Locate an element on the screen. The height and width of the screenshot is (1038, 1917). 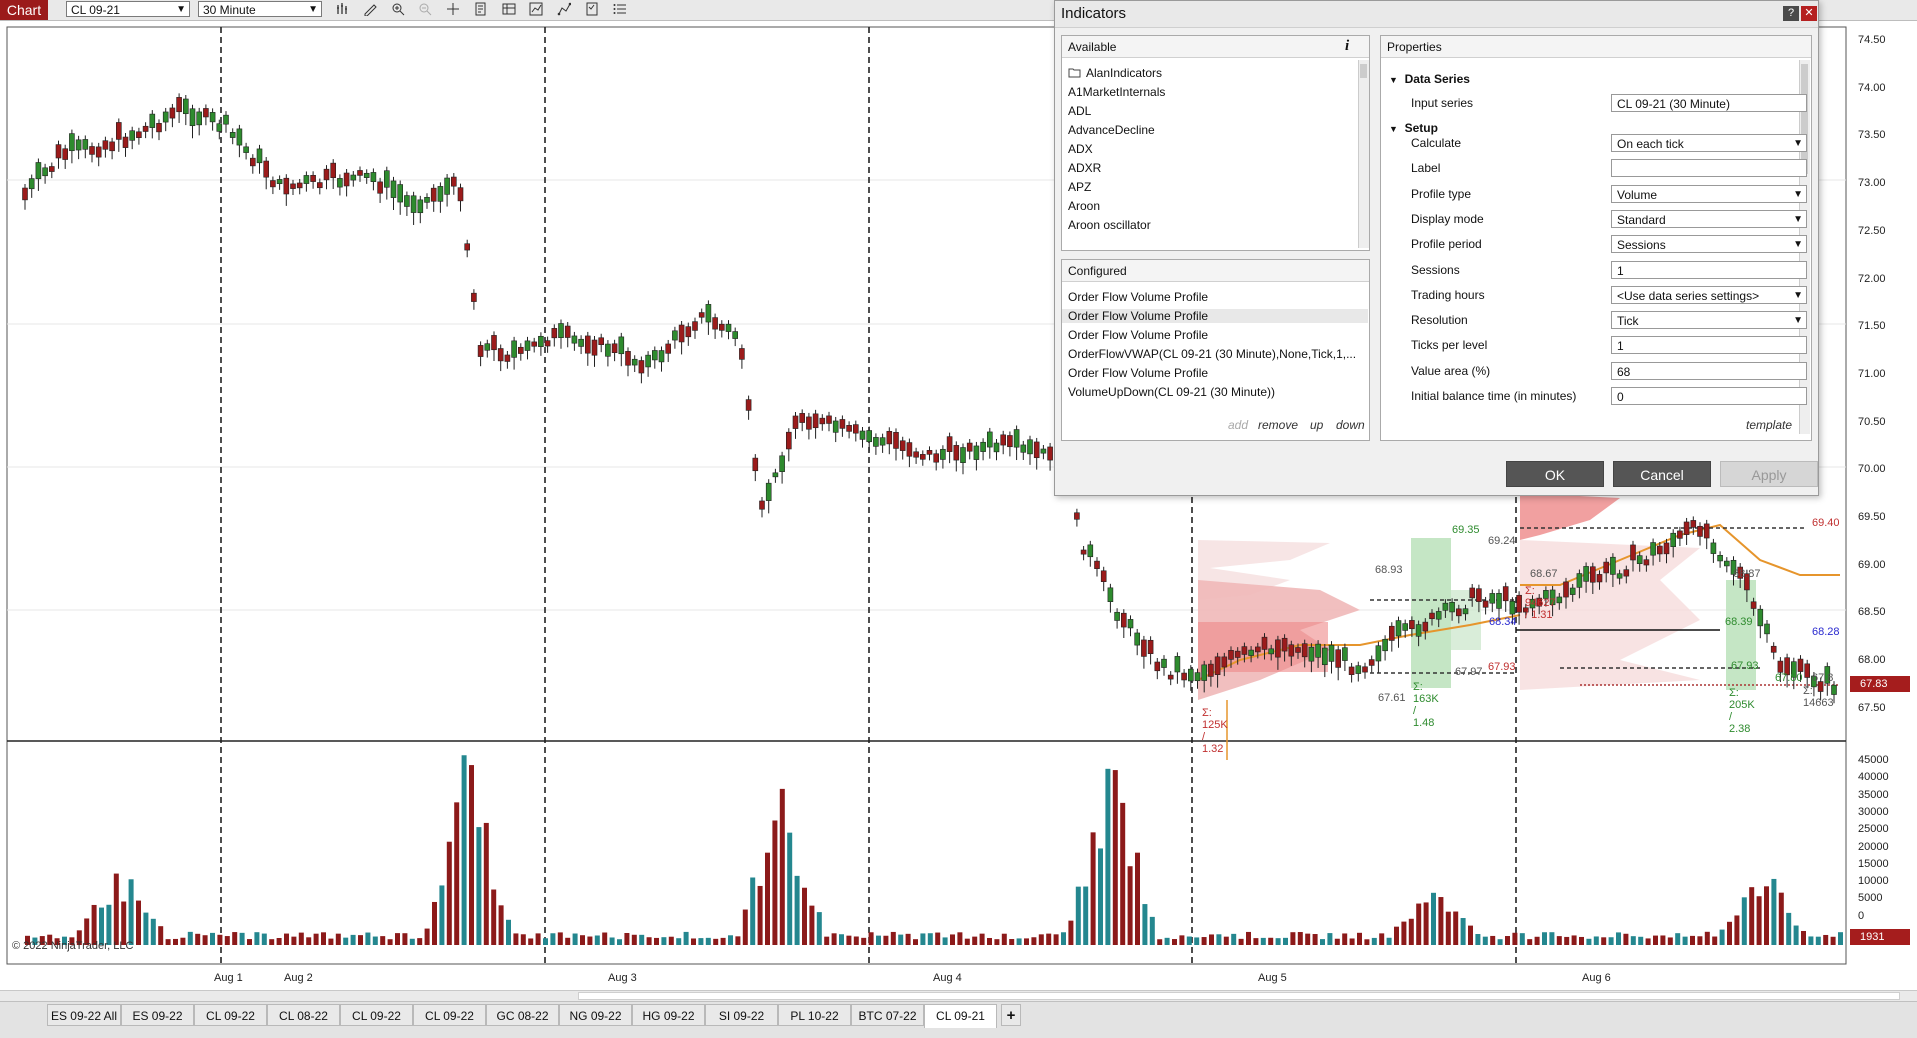
property-value-field: 0 is located at coordinates (1709, 396).